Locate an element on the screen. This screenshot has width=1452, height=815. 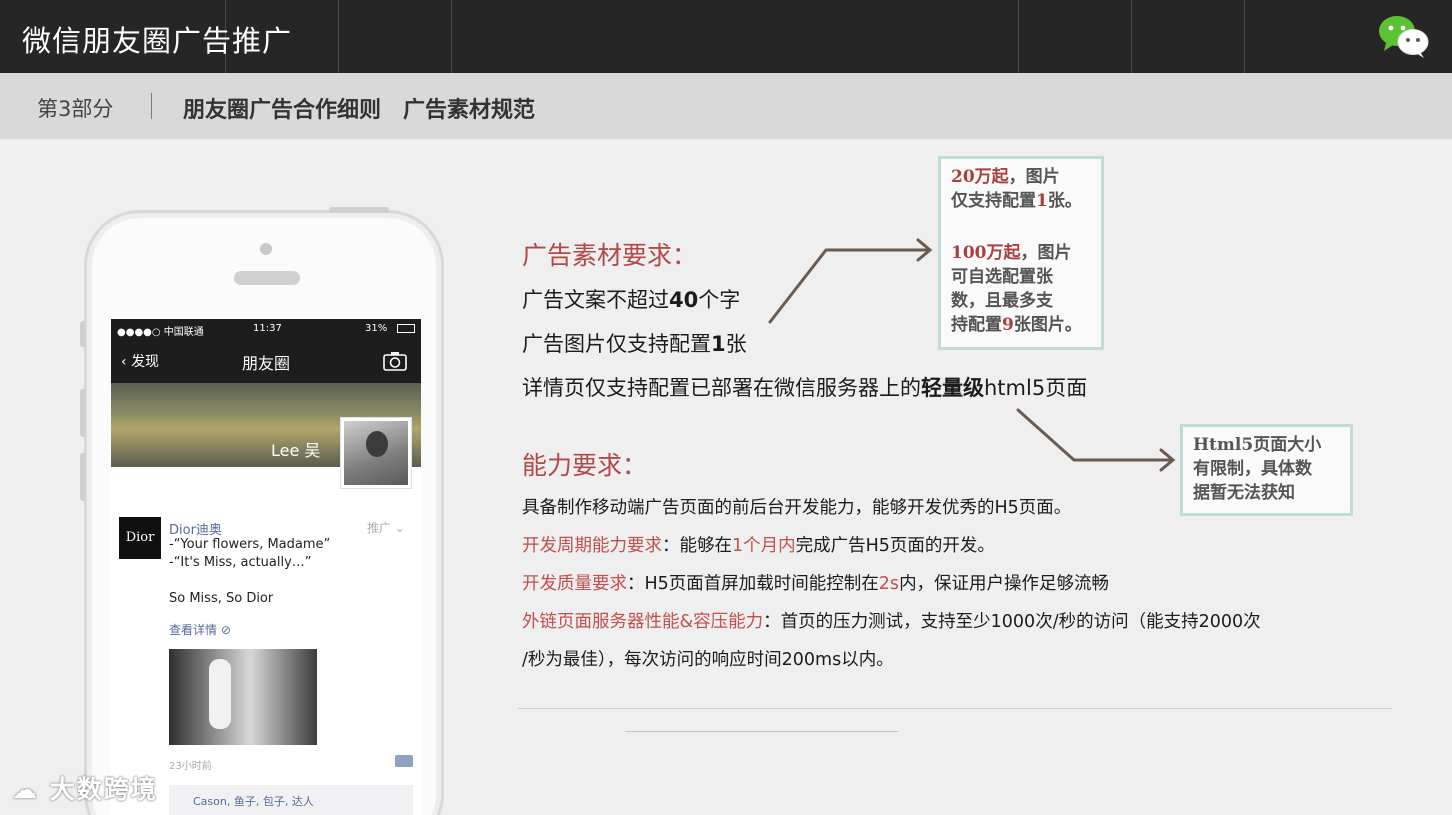
html5-line: 有限制，具体数 is located at coordinates (1252, 469).